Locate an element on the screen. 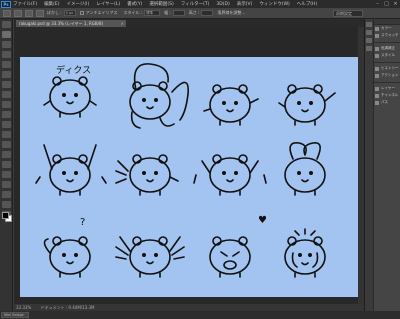  width-input is located at coordinates (178, 13).